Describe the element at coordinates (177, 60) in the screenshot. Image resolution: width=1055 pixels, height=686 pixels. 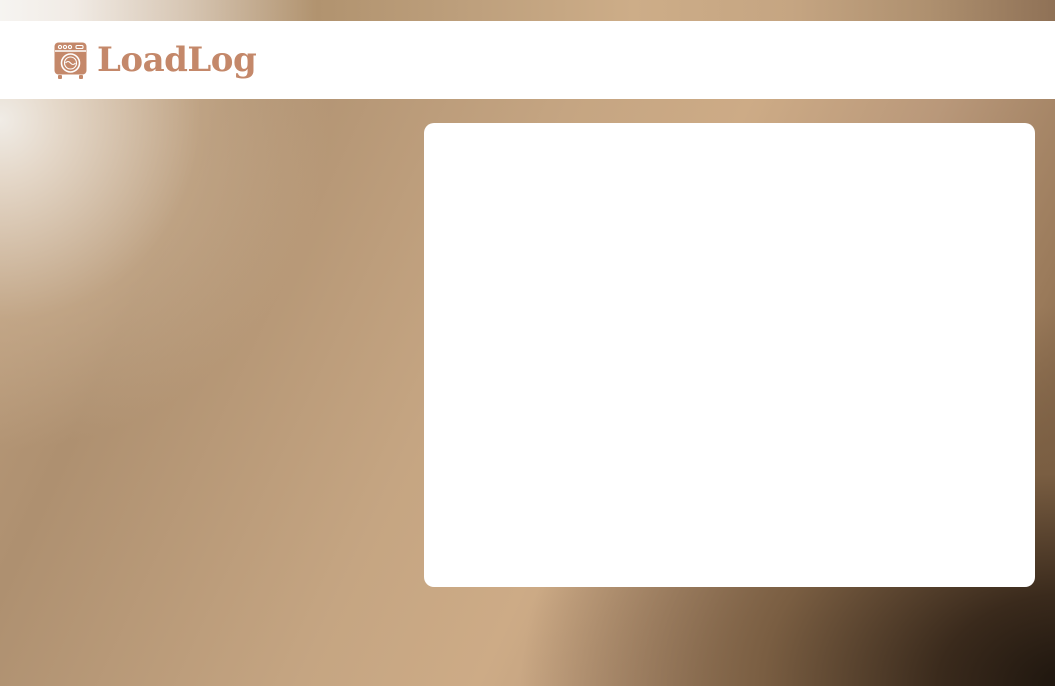
I see `brand-name: LoadLog` at that location.